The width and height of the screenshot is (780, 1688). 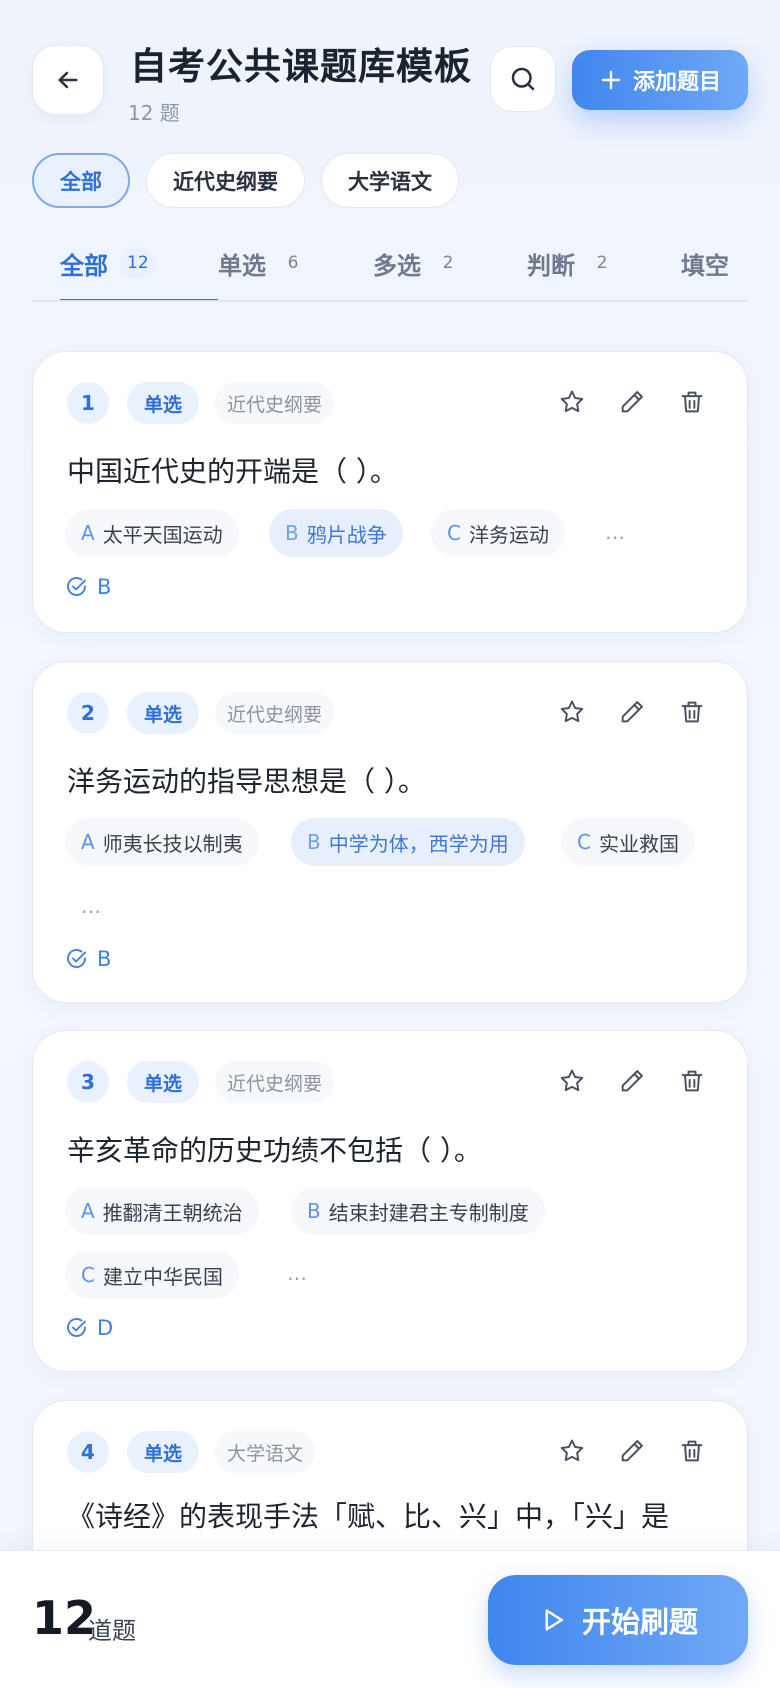 I want to click on add-question-label: 添加题目, so click(x=676, y=82).